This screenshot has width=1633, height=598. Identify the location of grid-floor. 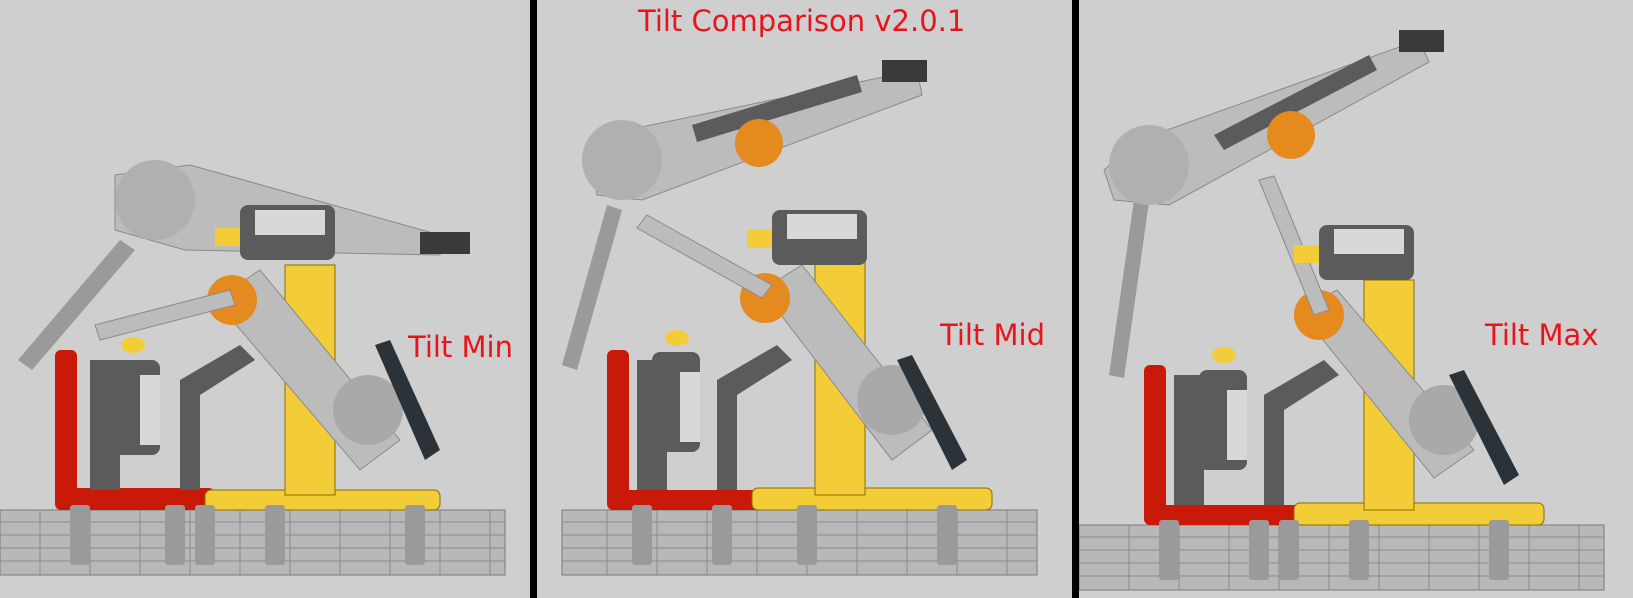
(1342, 557).